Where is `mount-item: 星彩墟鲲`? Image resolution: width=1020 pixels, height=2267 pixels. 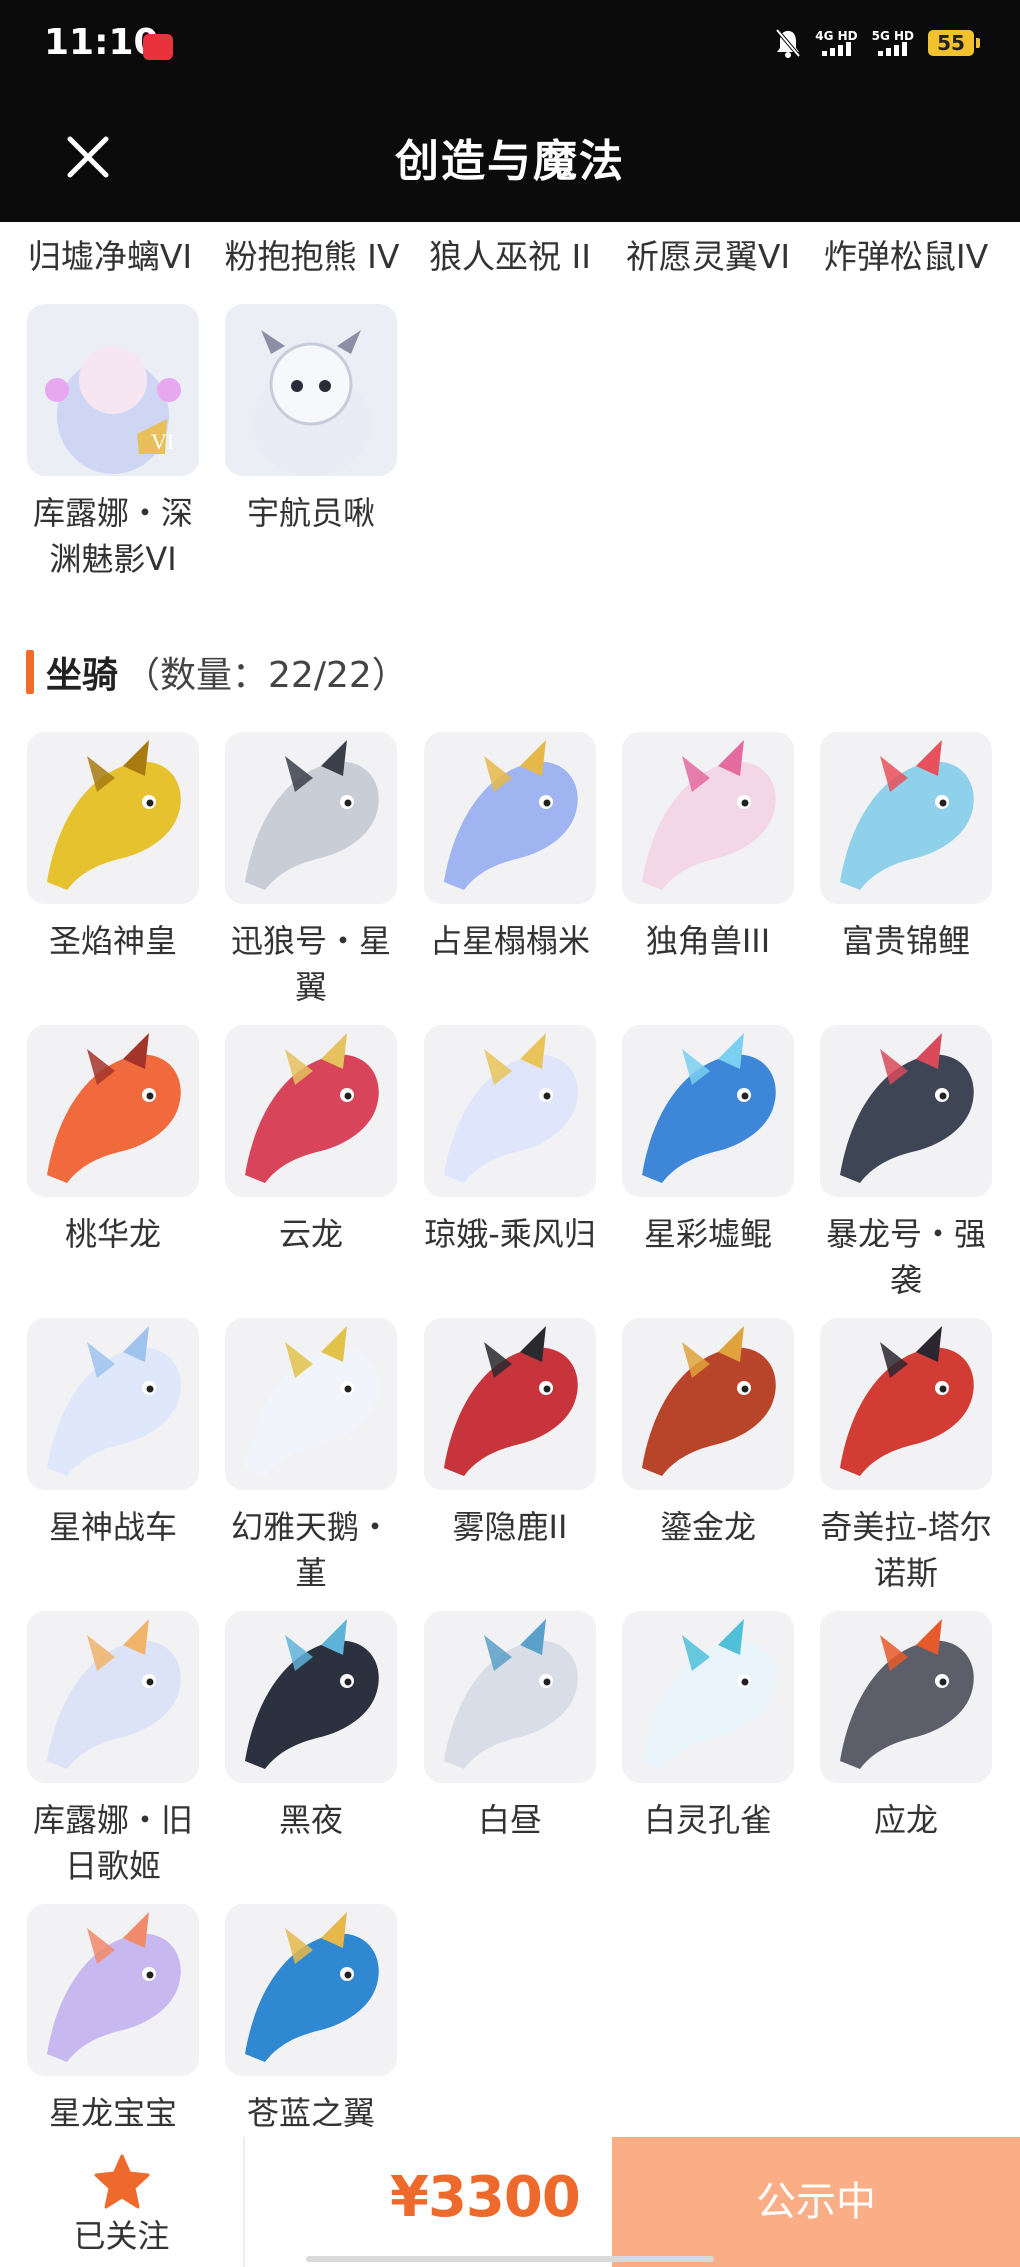
mount-item: 星彩墟鲲 is located at coordinates (708, 1141).